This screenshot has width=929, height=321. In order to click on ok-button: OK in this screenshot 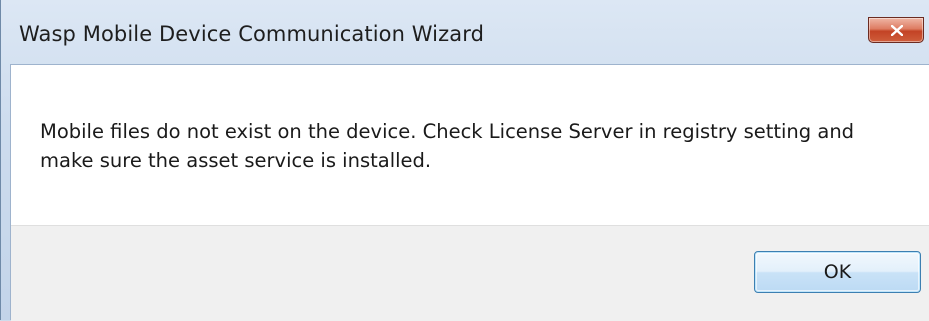, I will do `click(837, 272)`.